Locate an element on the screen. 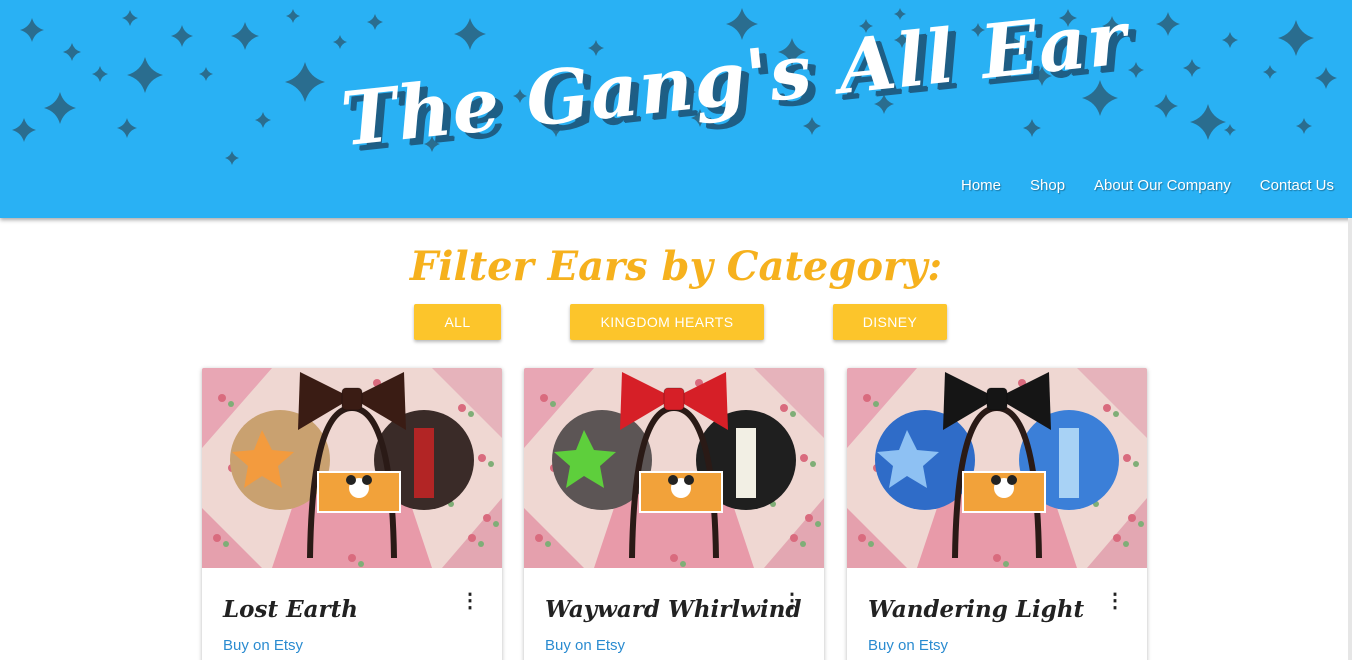 The height and width of the screenshot is (660, 1352). filter-kingdom-hearts-button: KINGDOM HEARTS is located at coordinates (667, 322).